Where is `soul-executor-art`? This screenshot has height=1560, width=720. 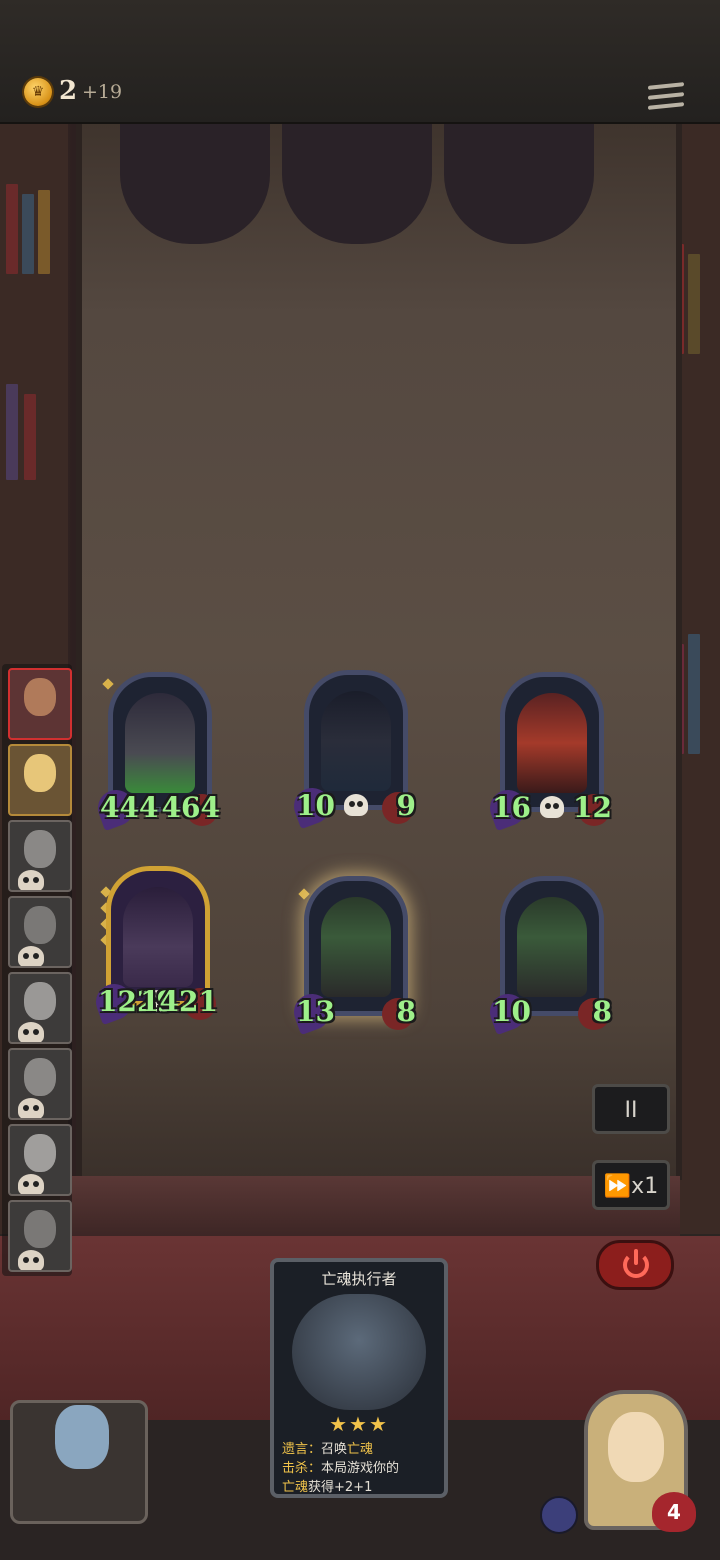 soul-executor-art is located at coordinates (356, 741).